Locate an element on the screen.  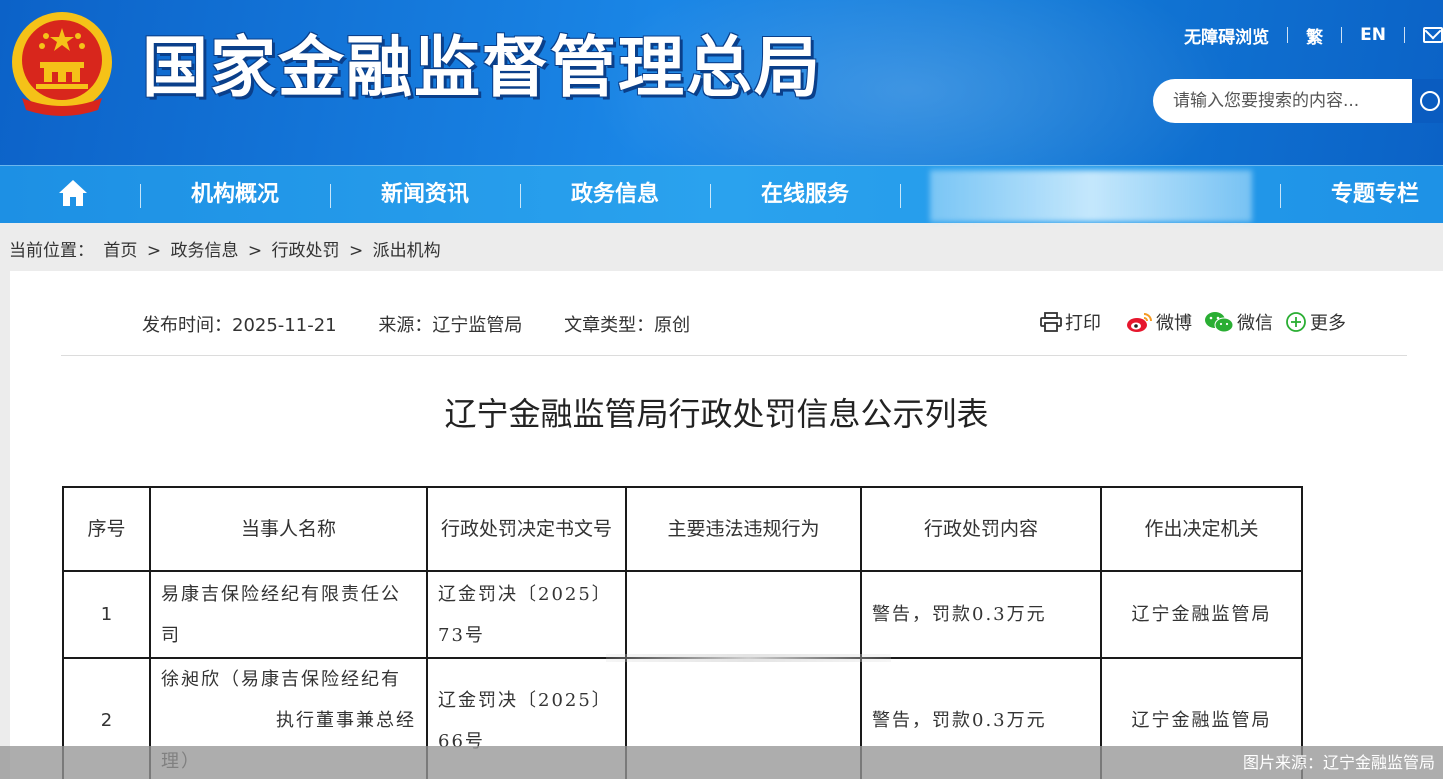
divider-line is located at coordinates (734, 355).